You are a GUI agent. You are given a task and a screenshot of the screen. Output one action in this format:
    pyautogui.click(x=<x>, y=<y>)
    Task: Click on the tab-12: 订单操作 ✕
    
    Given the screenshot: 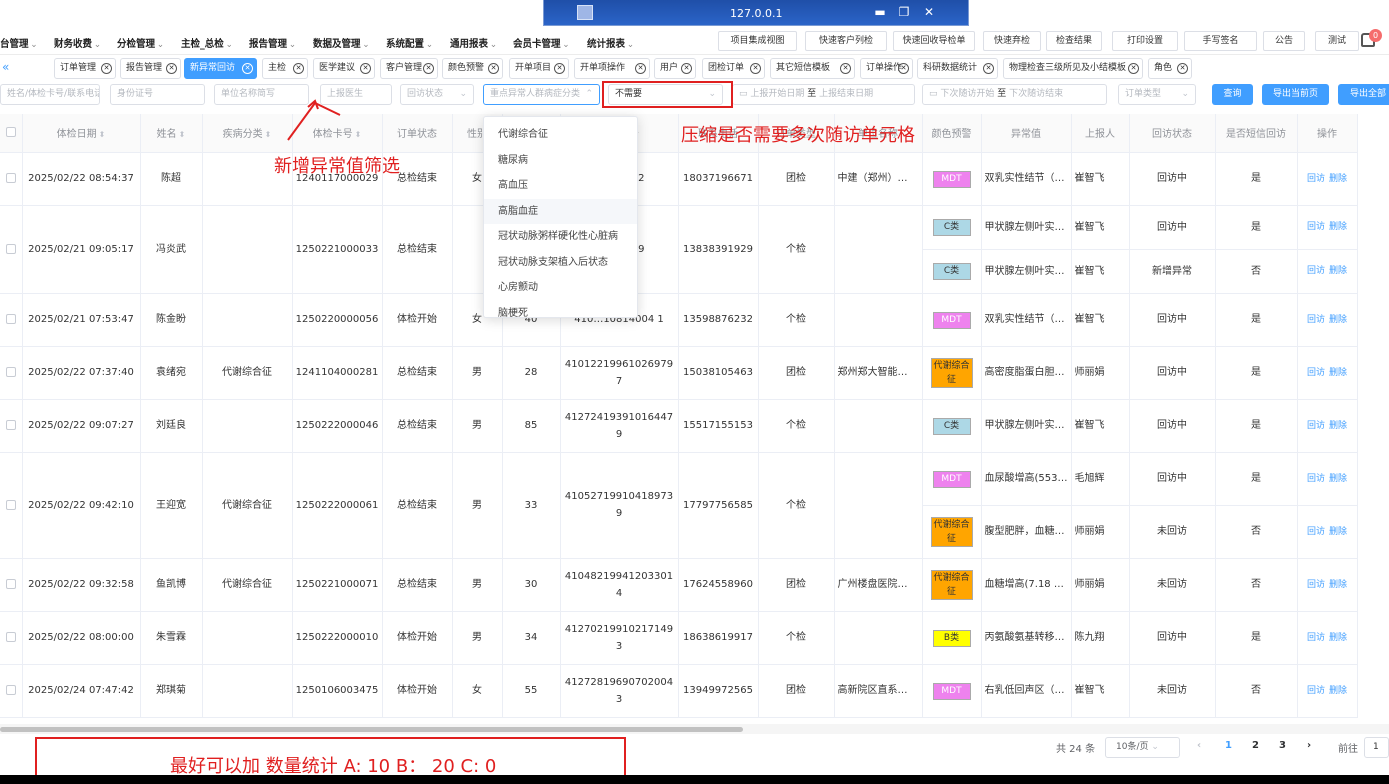 What is the action you would take?
    pyautogui.click(x=886, y=68)
    